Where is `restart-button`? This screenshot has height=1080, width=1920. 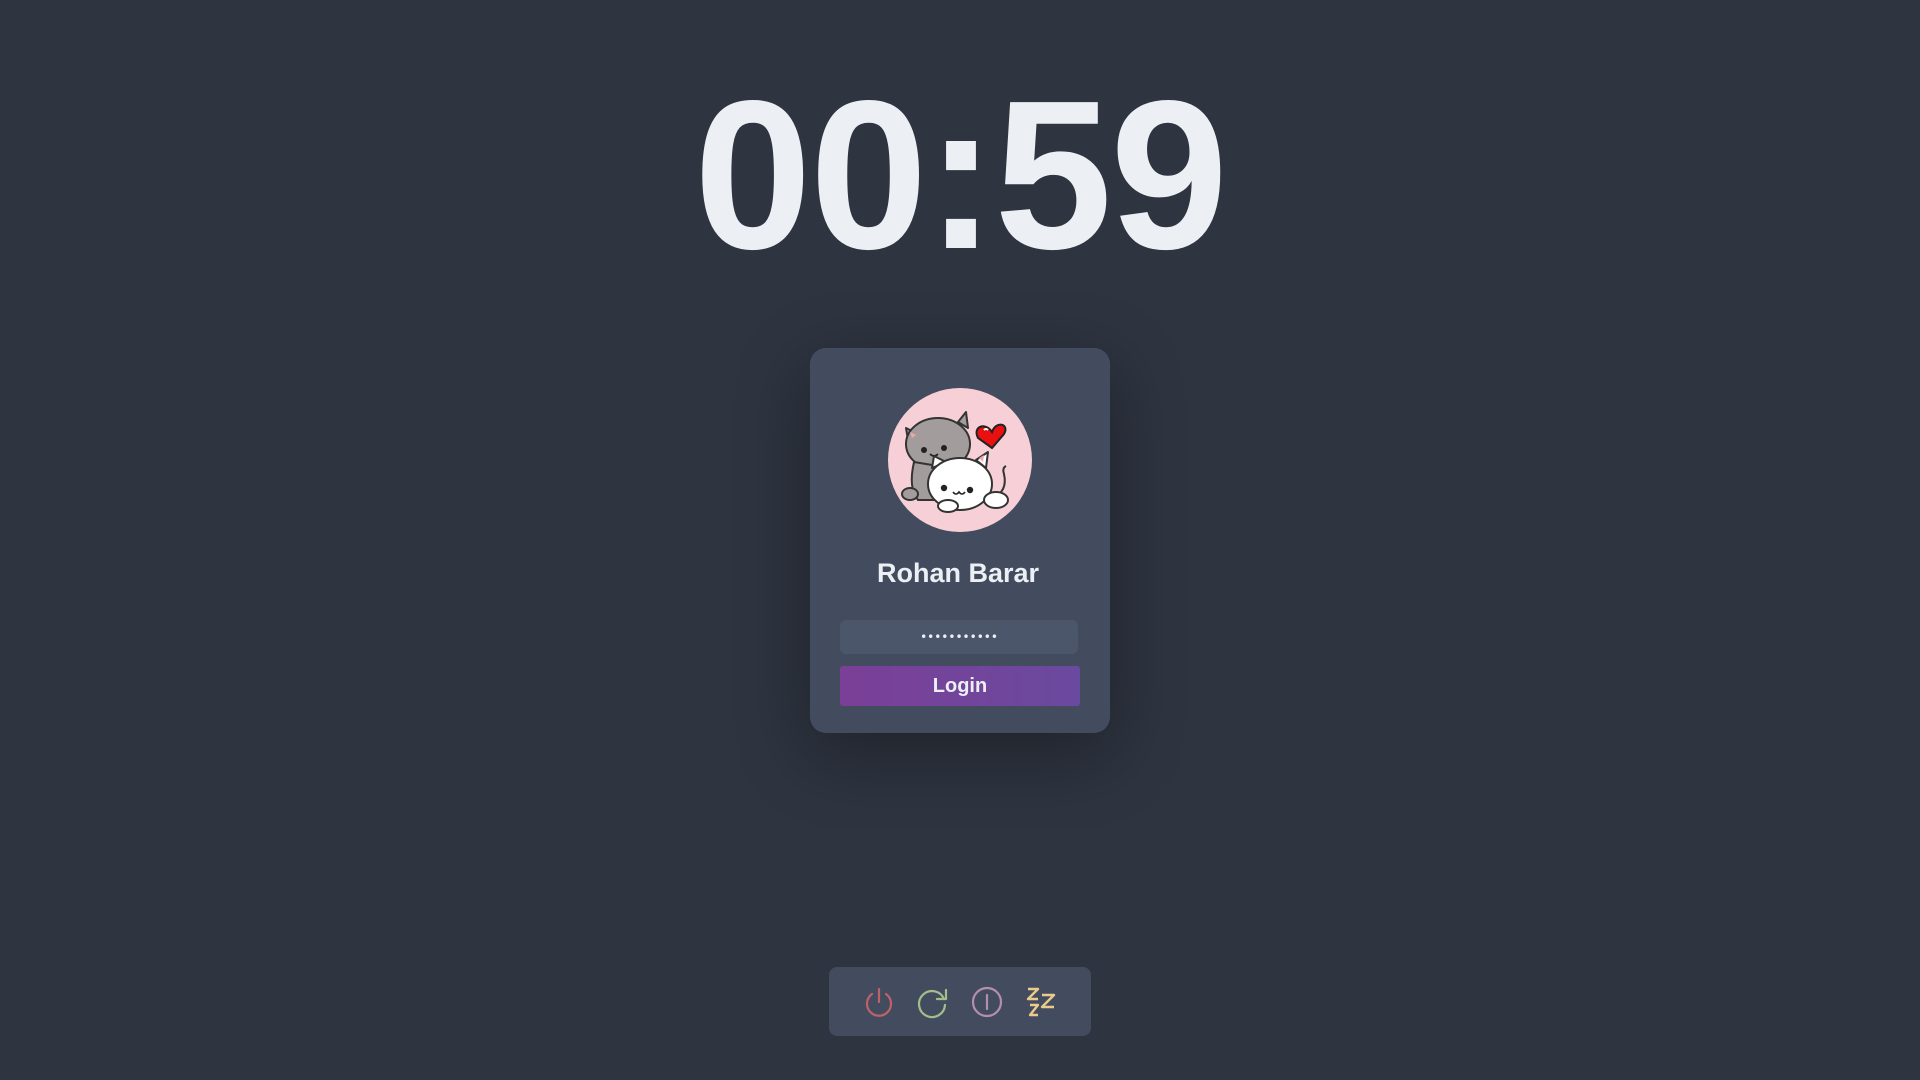
restart-button is located at coordinates (933, 1002).